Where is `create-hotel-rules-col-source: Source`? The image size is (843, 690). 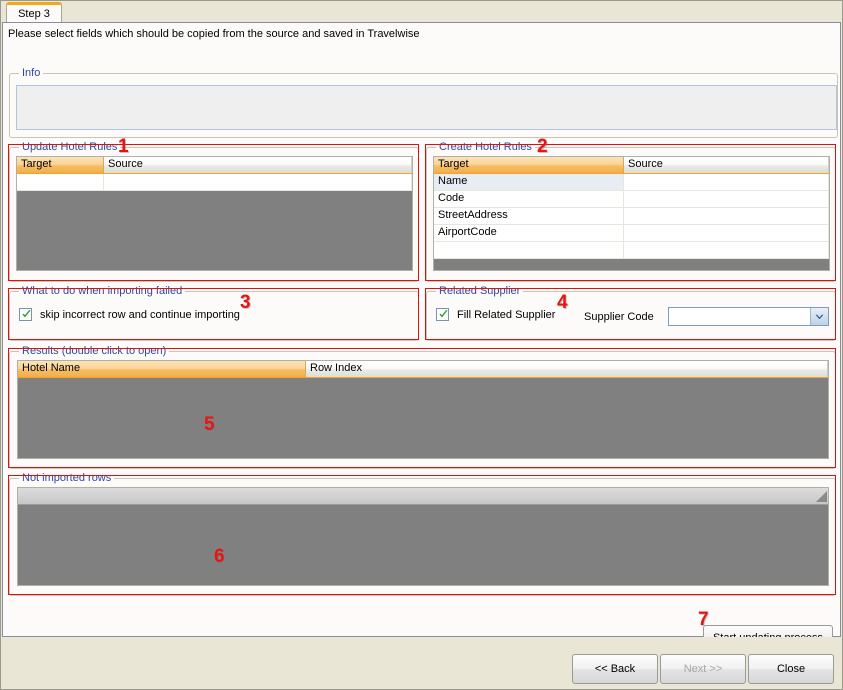
create-hotel-rules-col-source: Source is located at coordinates (726, 165).